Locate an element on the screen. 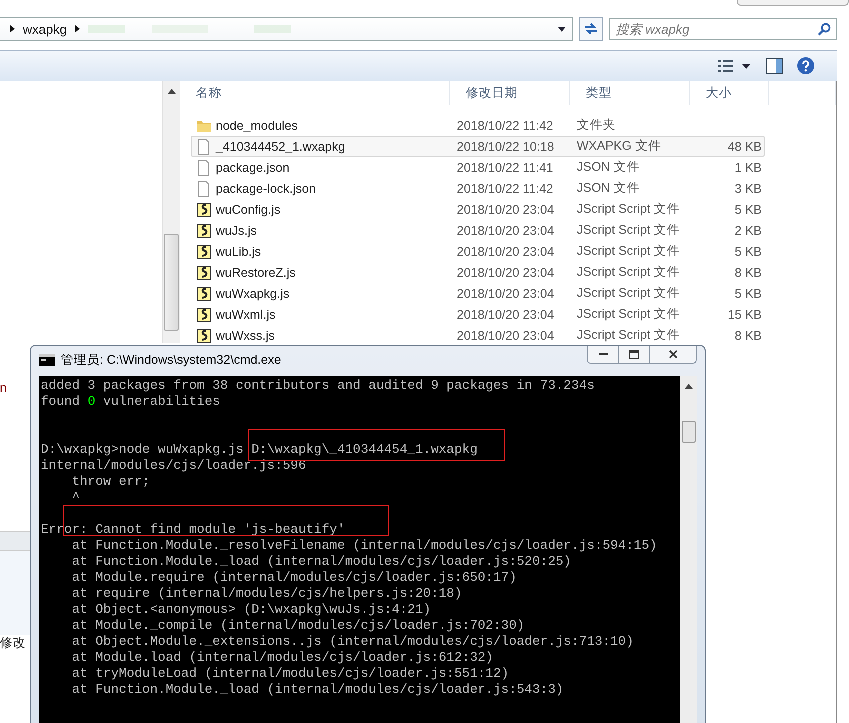 This screenshot has width=849, height=723. help-icon is located at coordinates (806, 66).